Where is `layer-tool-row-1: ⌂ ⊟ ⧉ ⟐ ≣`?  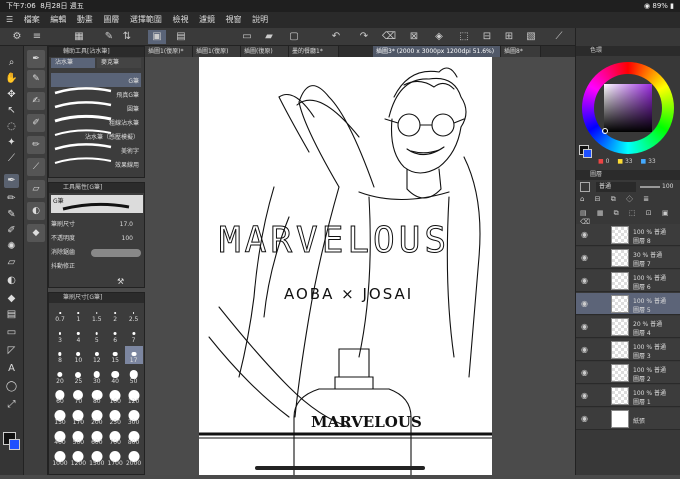 layer-tool-row-1: ⌂ ⊟ ⧉ ⟐ ≣ is located at coordinates (629, 201).